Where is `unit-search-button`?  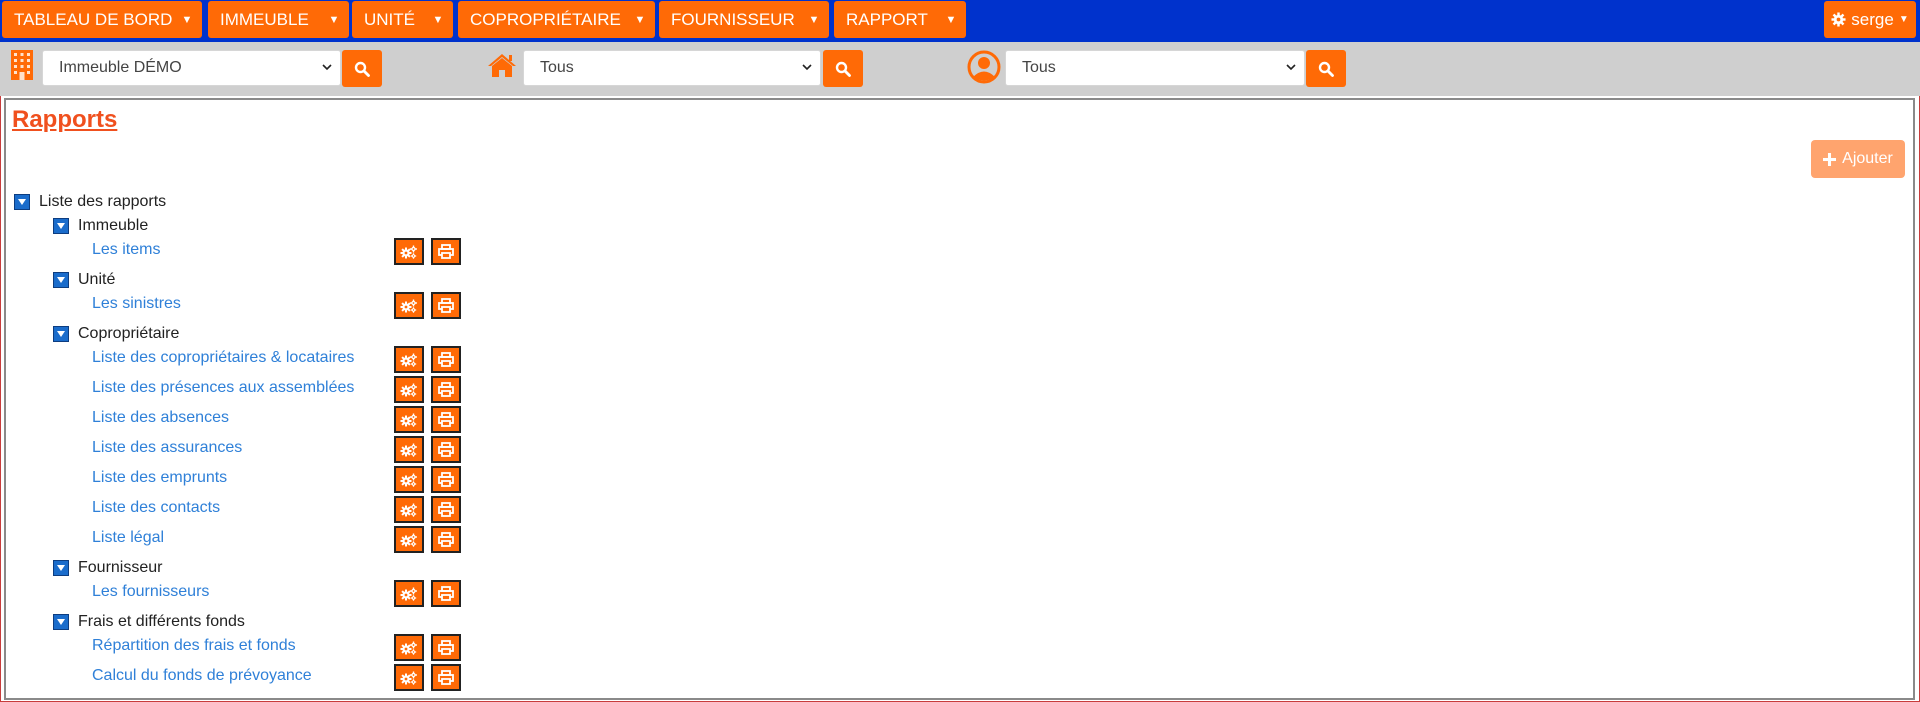
unit-search-button is located at coordinates (843, 68).